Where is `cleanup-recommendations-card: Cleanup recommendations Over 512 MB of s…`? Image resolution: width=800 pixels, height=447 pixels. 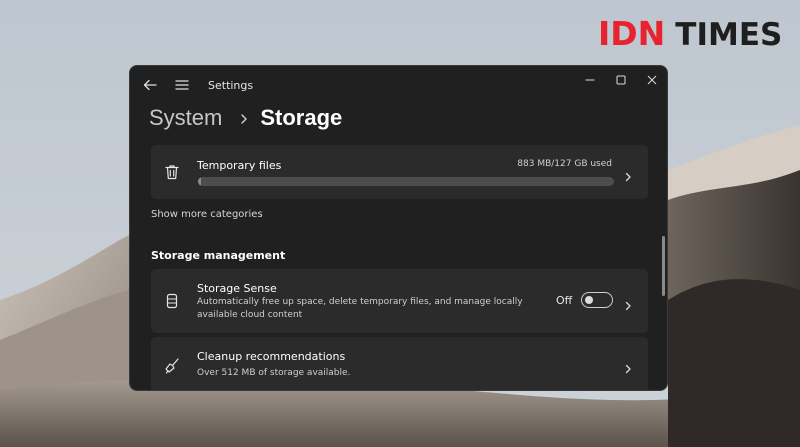
cleanup-recommendations-card: Cleanup recommendations Over 512 MB of s… is located at coordinates (399, 363).